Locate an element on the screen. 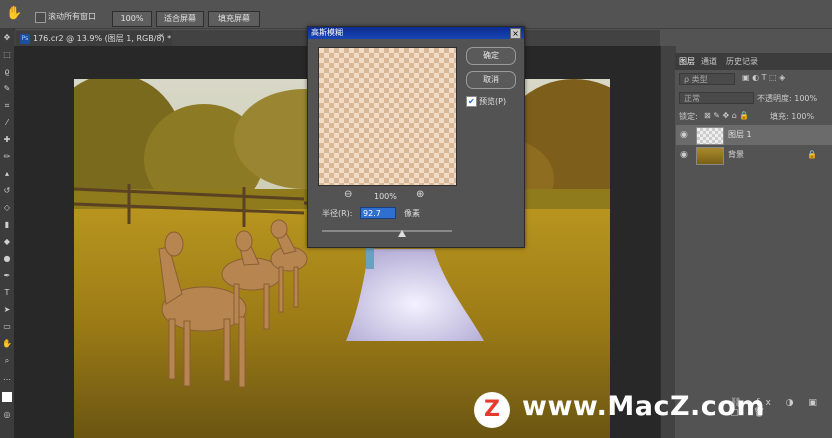 The image size is (832, 438). blend-mode-select: 正常 is located at coordinates (716, 98).